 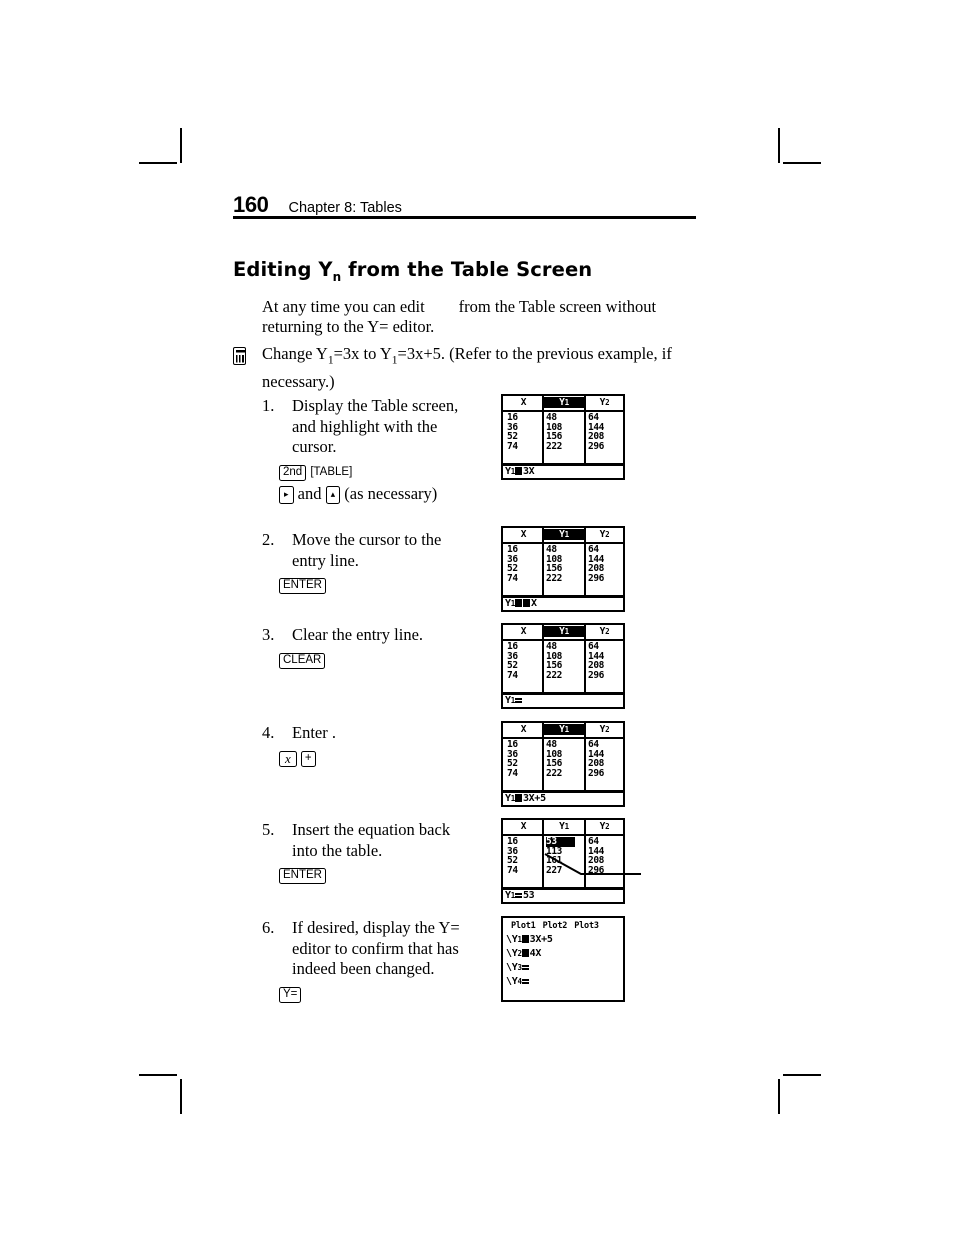 I want to click on y4-subscript: 4, so click(x=519, y=981).